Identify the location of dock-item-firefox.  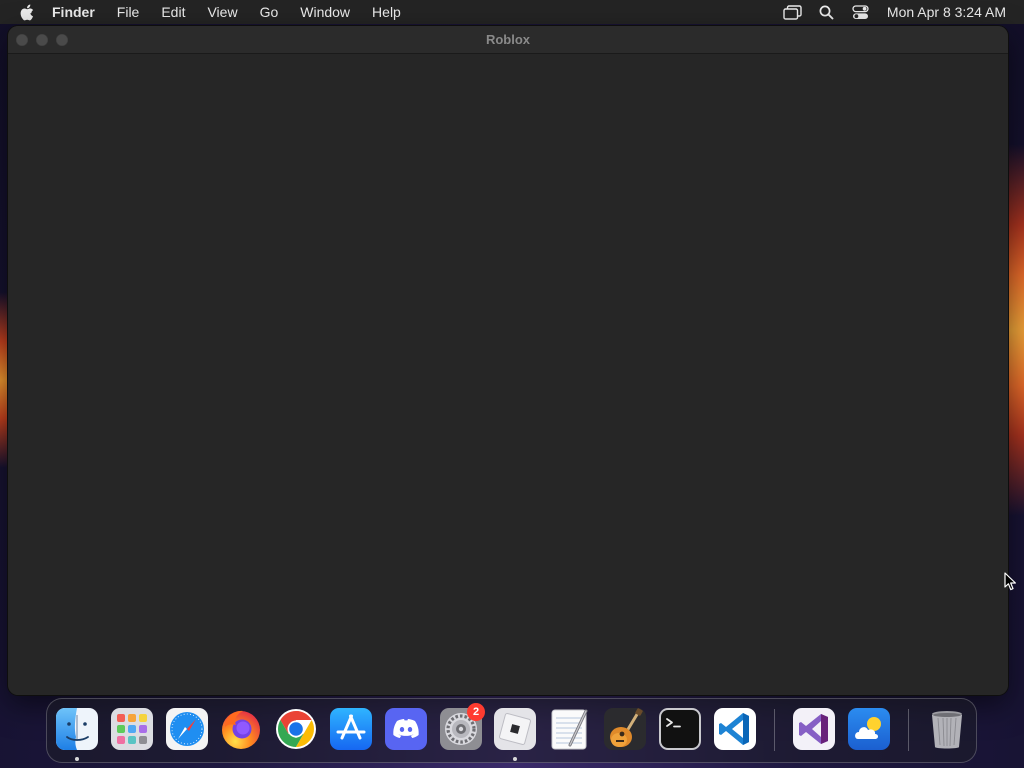
(241, 729).